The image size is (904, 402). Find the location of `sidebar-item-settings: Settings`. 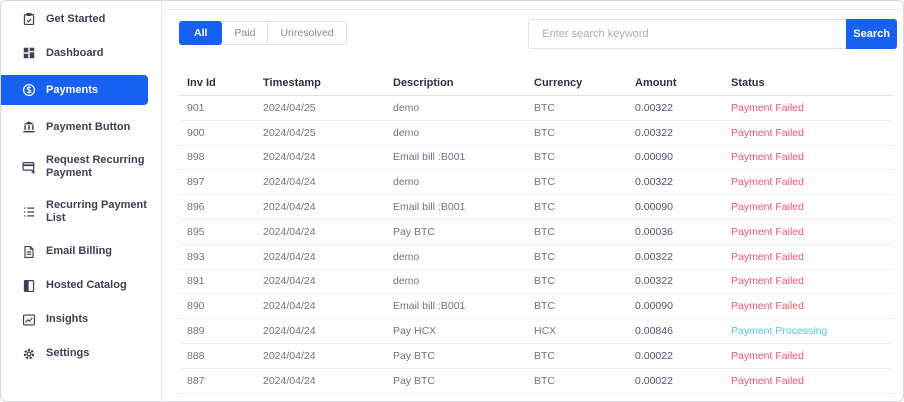

sidebar-item-settings: Settings is located at coordinates (81, 354).